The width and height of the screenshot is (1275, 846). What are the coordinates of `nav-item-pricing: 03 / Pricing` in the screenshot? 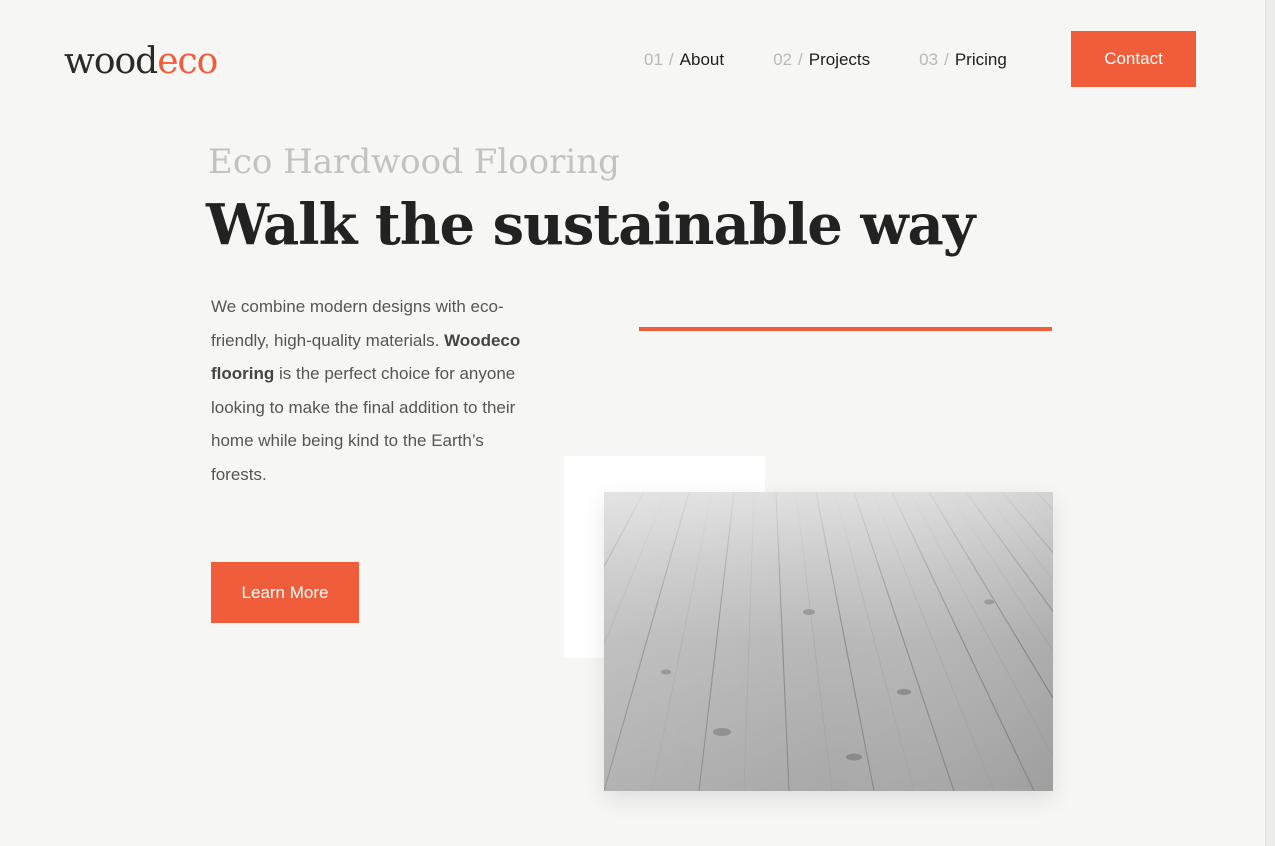 It's located at (963, 60).